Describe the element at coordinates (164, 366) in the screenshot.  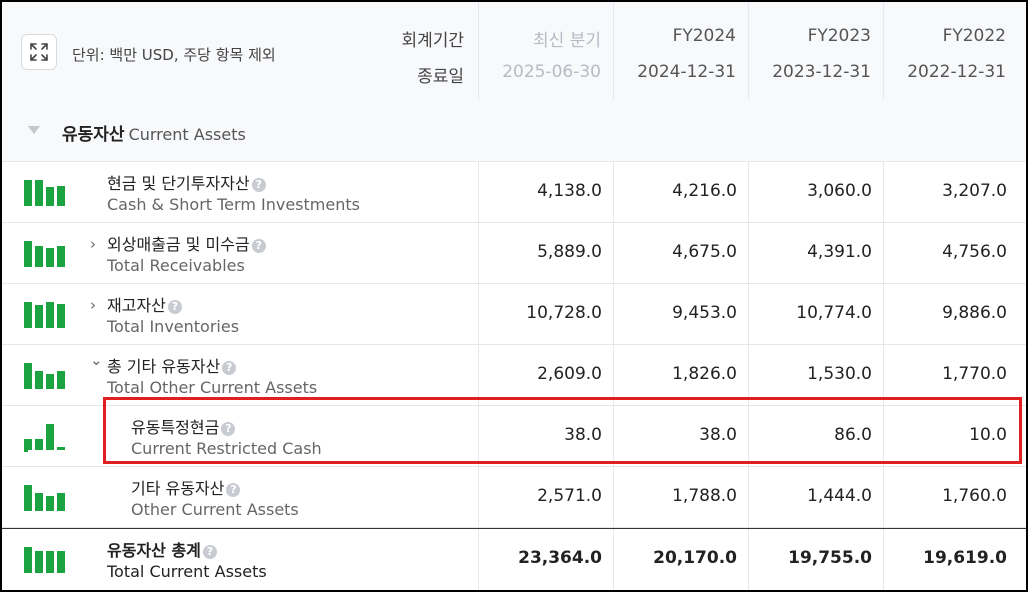
I see `row-name-ko-text: 총 기타 유동자산` at that location.